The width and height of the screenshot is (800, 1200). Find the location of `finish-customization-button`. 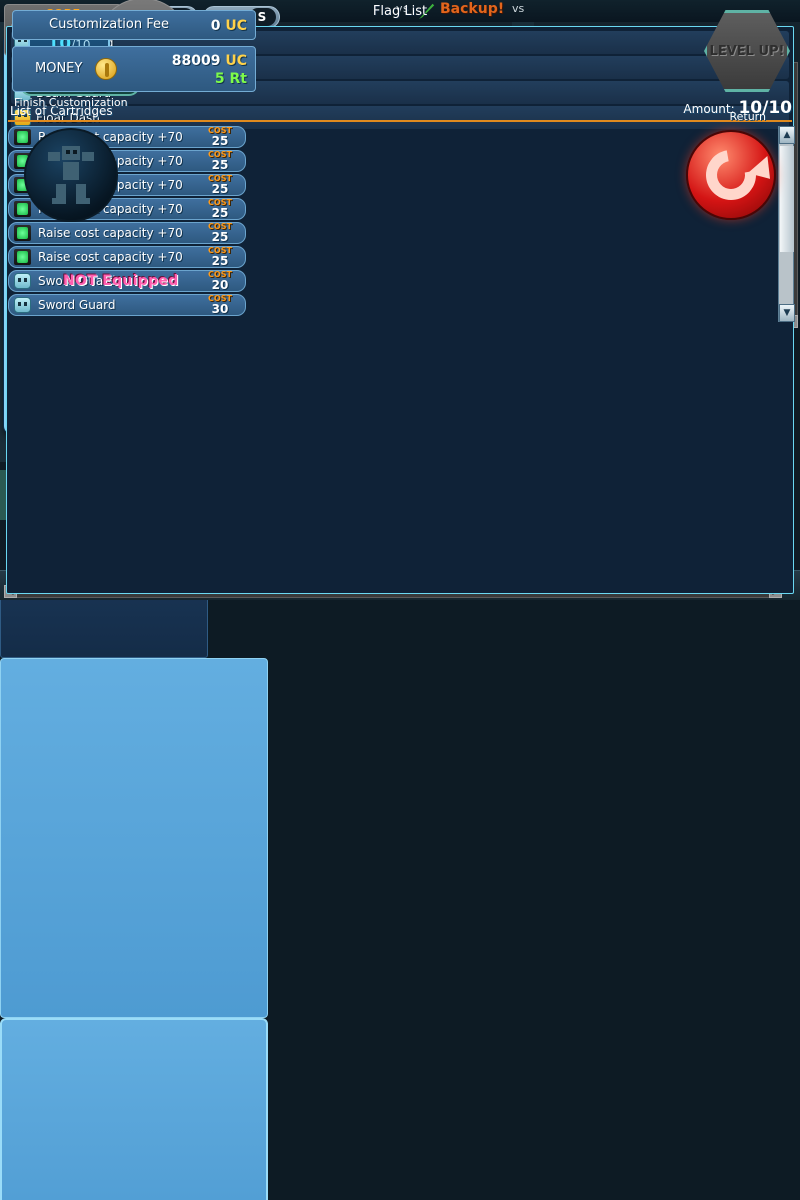

finish-customization-button is located at coordinates (71, 175).